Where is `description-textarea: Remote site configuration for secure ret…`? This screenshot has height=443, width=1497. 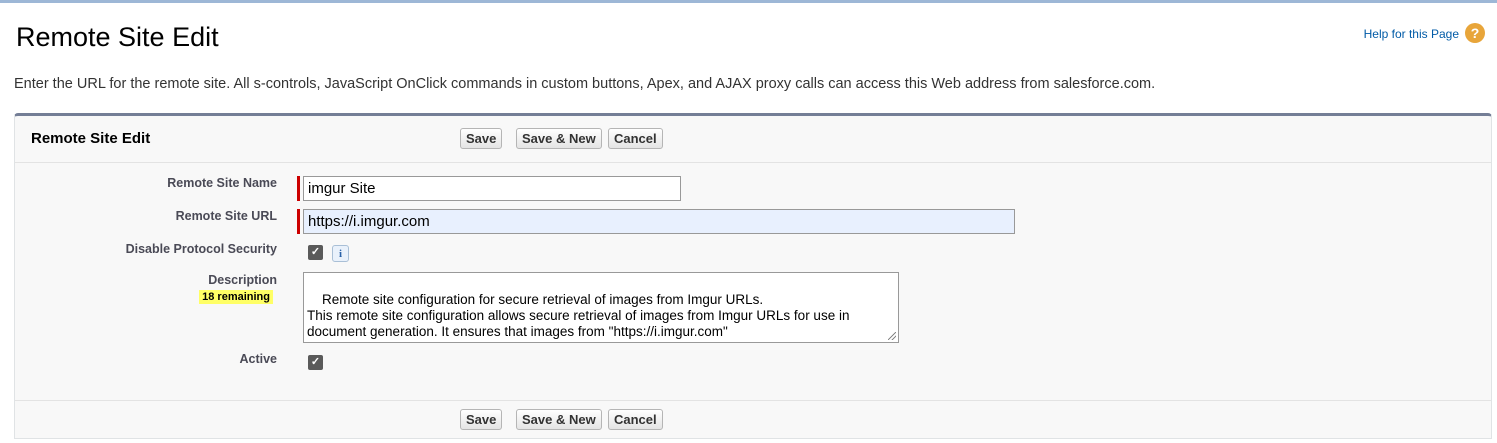
description-textarea: Remote site configuration for secure ret… is located at coordinates (601, 307).